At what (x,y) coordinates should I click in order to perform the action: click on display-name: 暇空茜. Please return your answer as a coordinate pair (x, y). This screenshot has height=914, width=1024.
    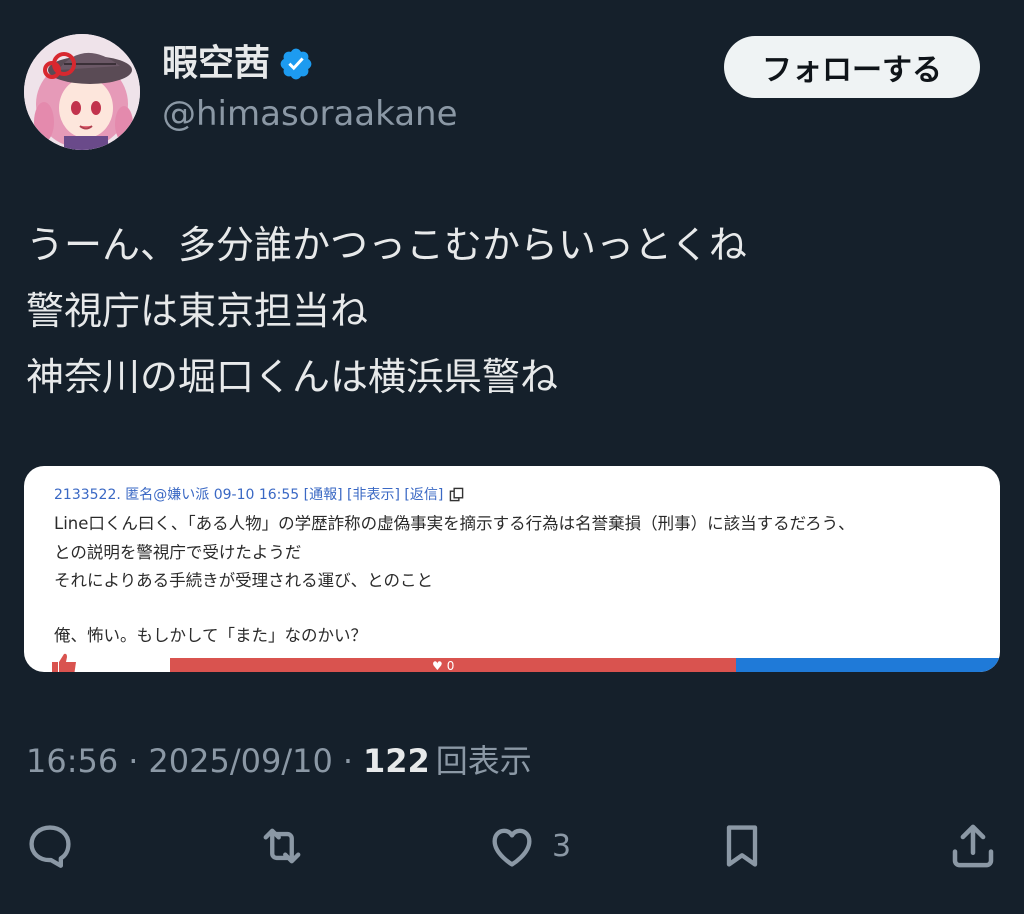
    Looking at the image, I should click on (216, 64).